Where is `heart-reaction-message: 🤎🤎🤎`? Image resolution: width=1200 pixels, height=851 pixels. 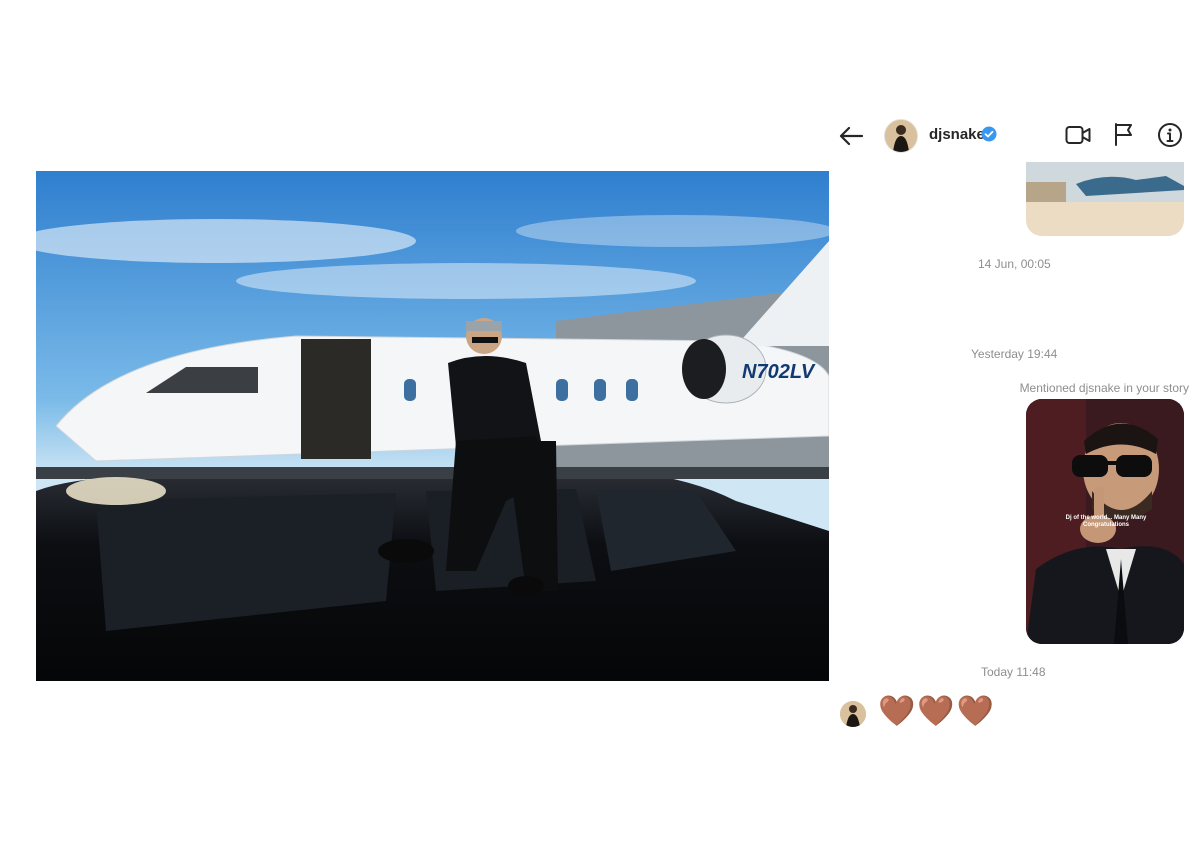 heart-reaction-message: 🤎🤎🤎 is located at coordinates (937, 712).